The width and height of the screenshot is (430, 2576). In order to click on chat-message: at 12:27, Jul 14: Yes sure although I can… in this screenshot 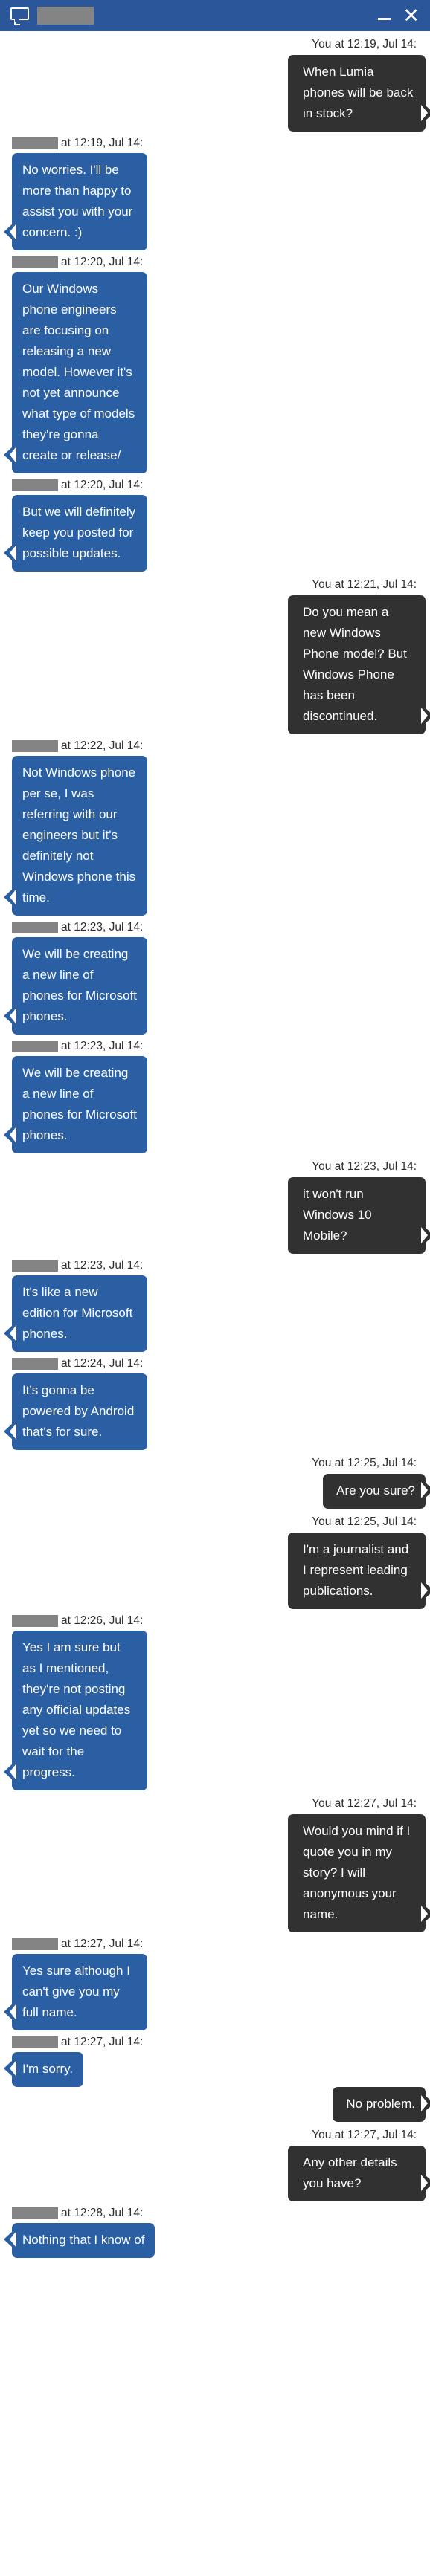, I will do `click(215, 1981)`.